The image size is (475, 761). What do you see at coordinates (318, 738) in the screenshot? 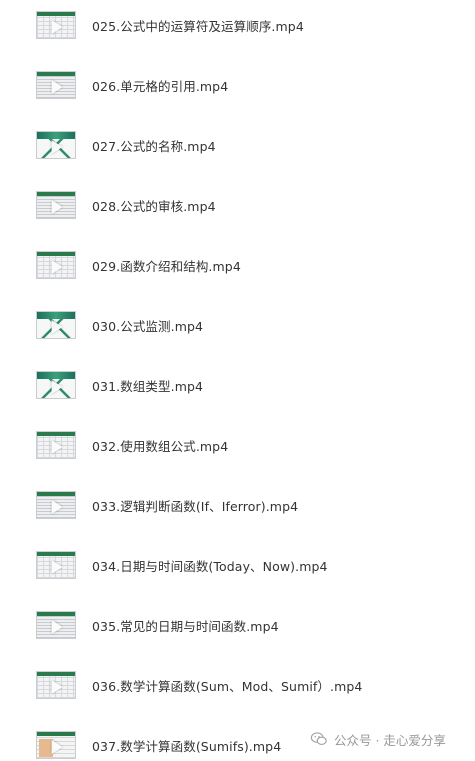
I see `wechat-icon` at bounding box center [318, 738].